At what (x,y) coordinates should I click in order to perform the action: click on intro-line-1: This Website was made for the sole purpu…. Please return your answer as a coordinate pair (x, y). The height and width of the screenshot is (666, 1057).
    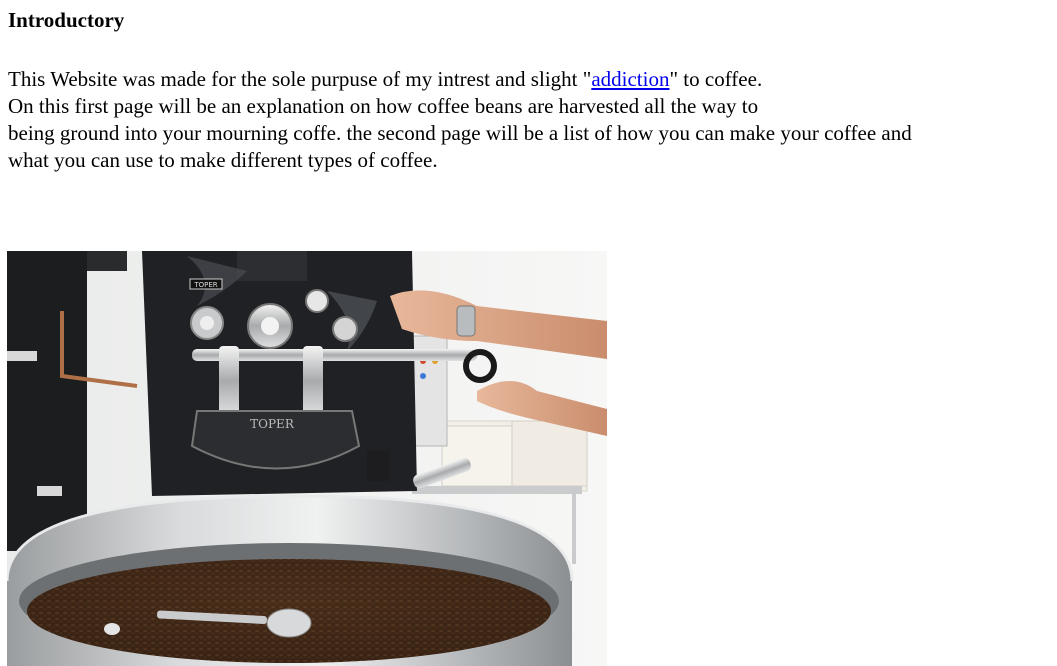
    Looking at the image, I should click on (530, 79).